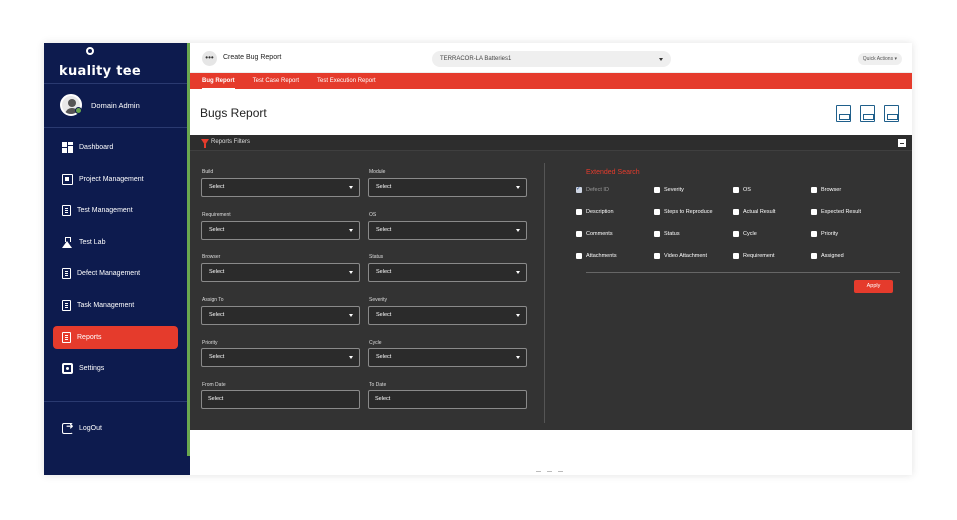 Image resolution: width=957 pixels, height=520 pixels. Describe the element at coordinates (115, 179) in the screenshot. I see `sidebar-item-project-management: Project Management` at that location.